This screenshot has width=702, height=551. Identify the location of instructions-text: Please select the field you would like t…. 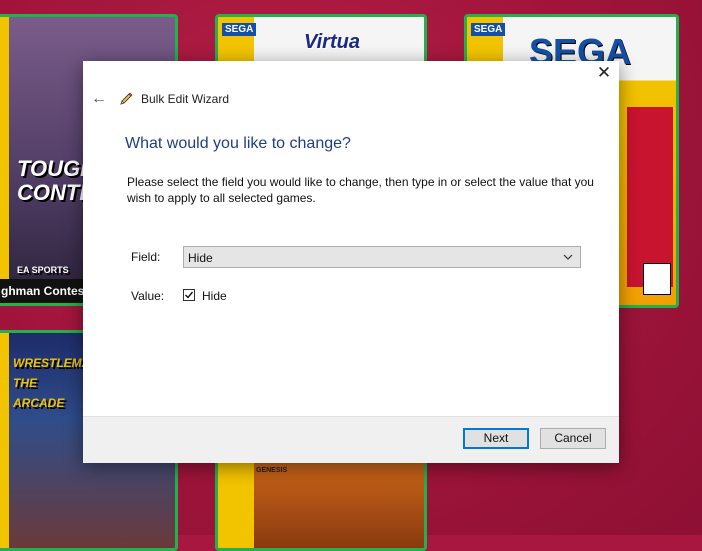
(360, 190).